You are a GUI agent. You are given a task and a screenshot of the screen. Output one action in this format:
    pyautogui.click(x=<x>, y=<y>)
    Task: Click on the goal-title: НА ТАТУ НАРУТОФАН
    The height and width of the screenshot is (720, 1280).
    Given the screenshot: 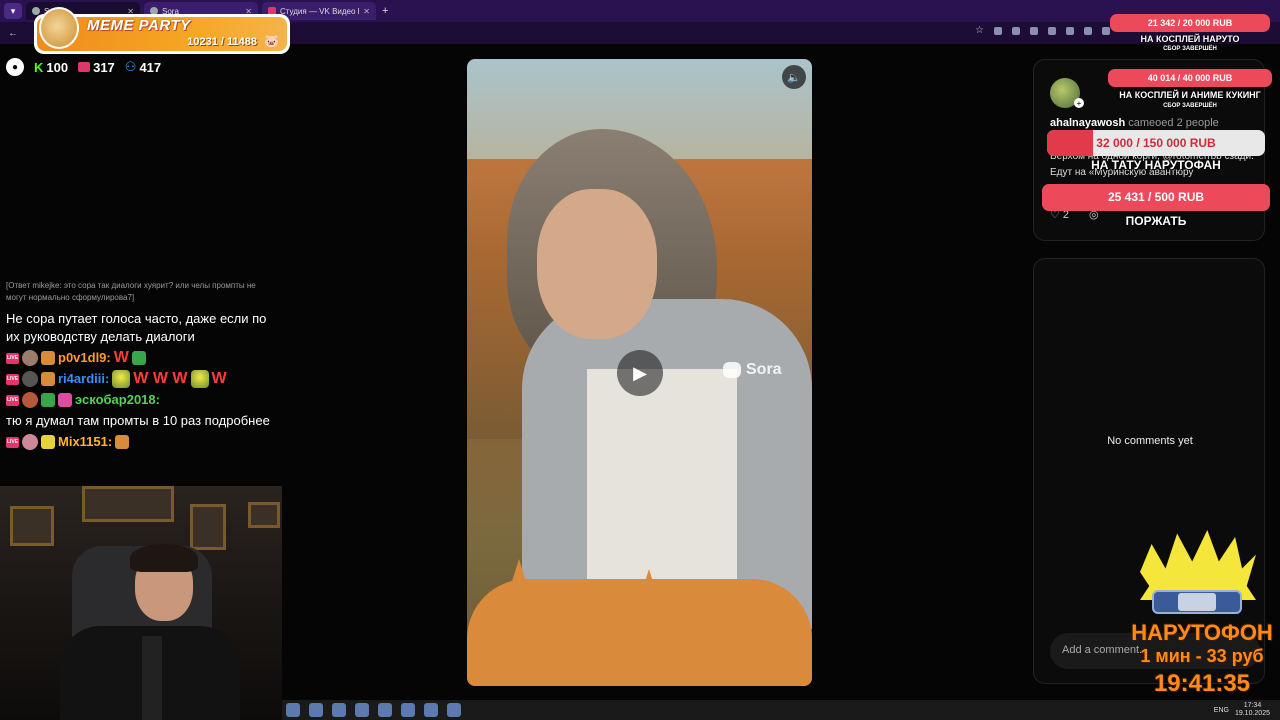 What is the action you would take?
    pyautogui.click(x=1156, y=165)
    